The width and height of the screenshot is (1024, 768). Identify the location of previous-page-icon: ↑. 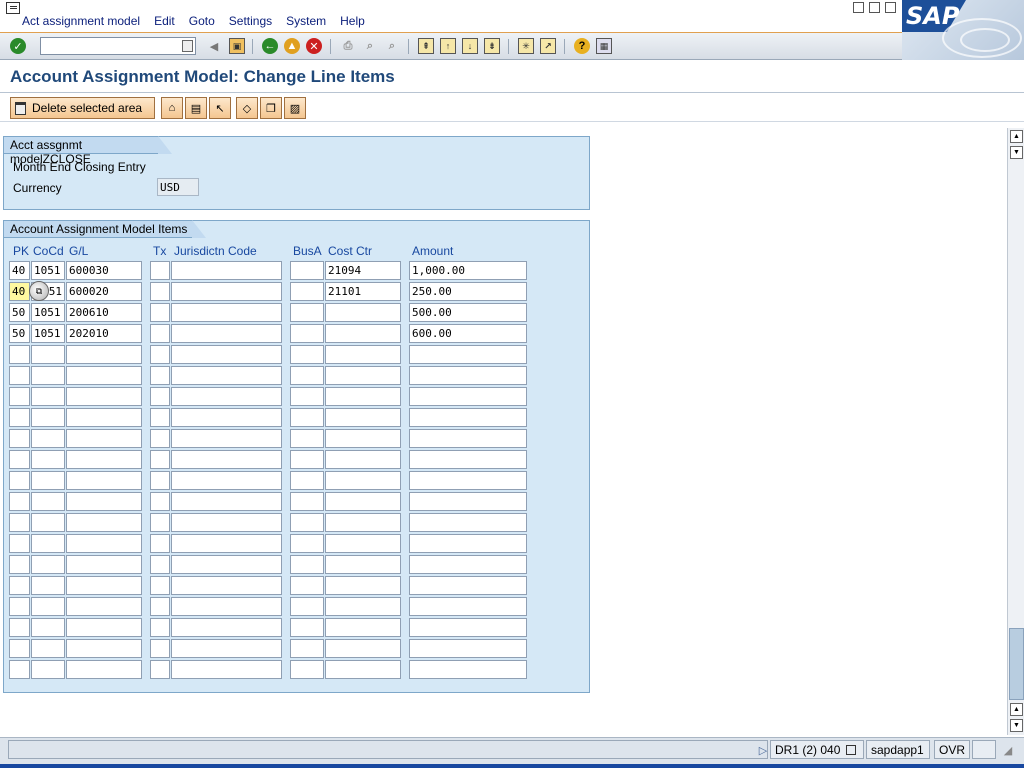
(448, 46).